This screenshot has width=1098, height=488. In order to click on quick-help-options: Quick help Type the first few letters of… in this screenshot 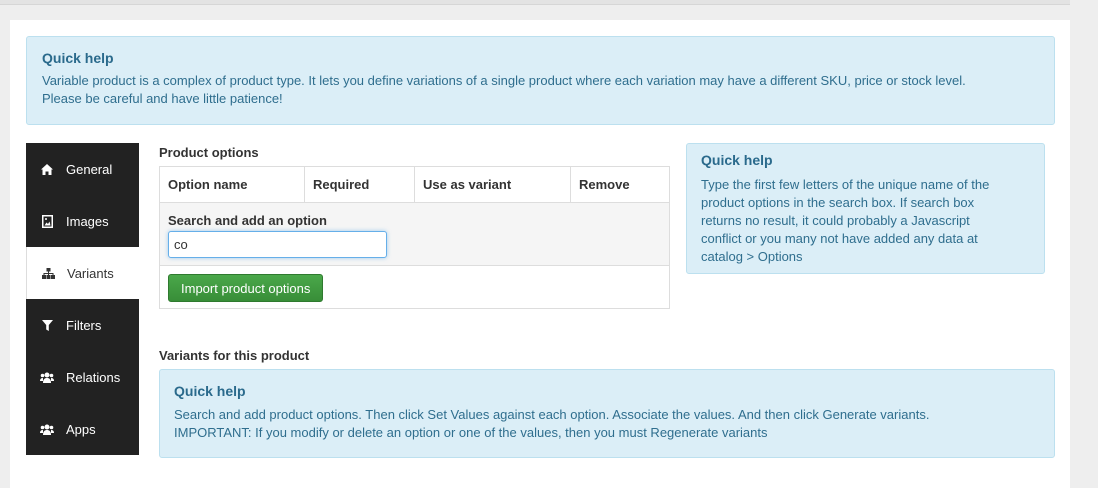, I will do `click(865, 208)`.